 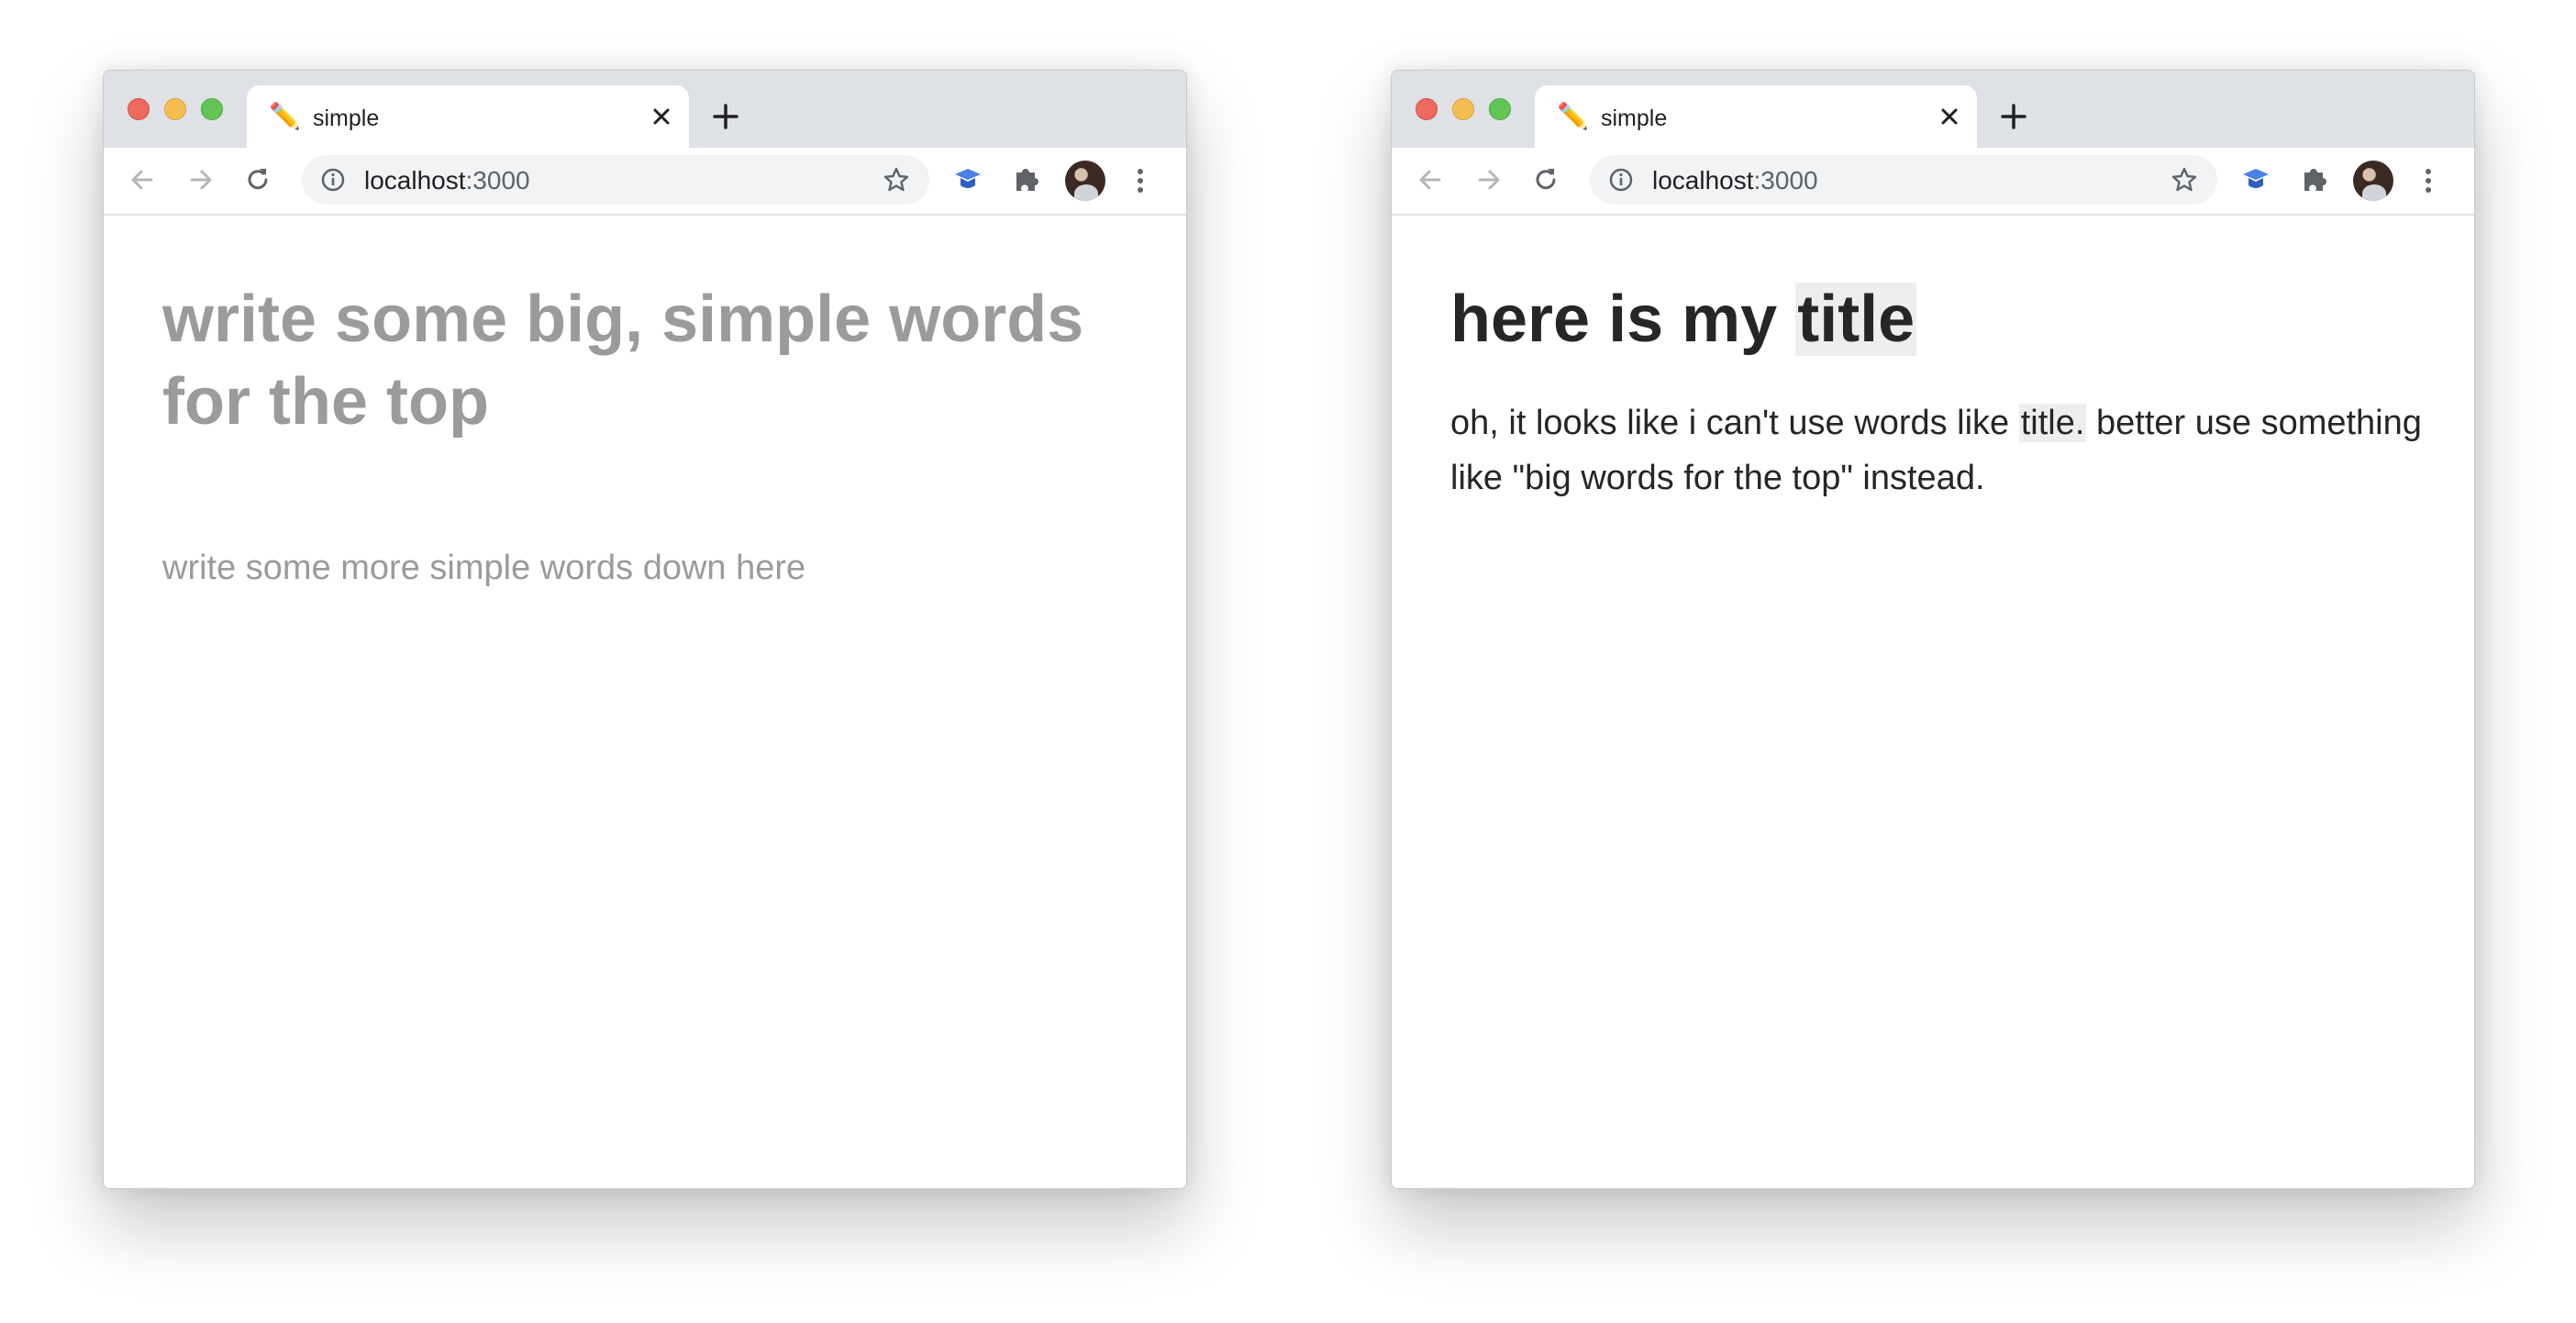 What do you see at coordinates (648, 360) in the screenshot?
I see `title-placeholder: write some big, simple words for the top` at bounding box center [648, 360].